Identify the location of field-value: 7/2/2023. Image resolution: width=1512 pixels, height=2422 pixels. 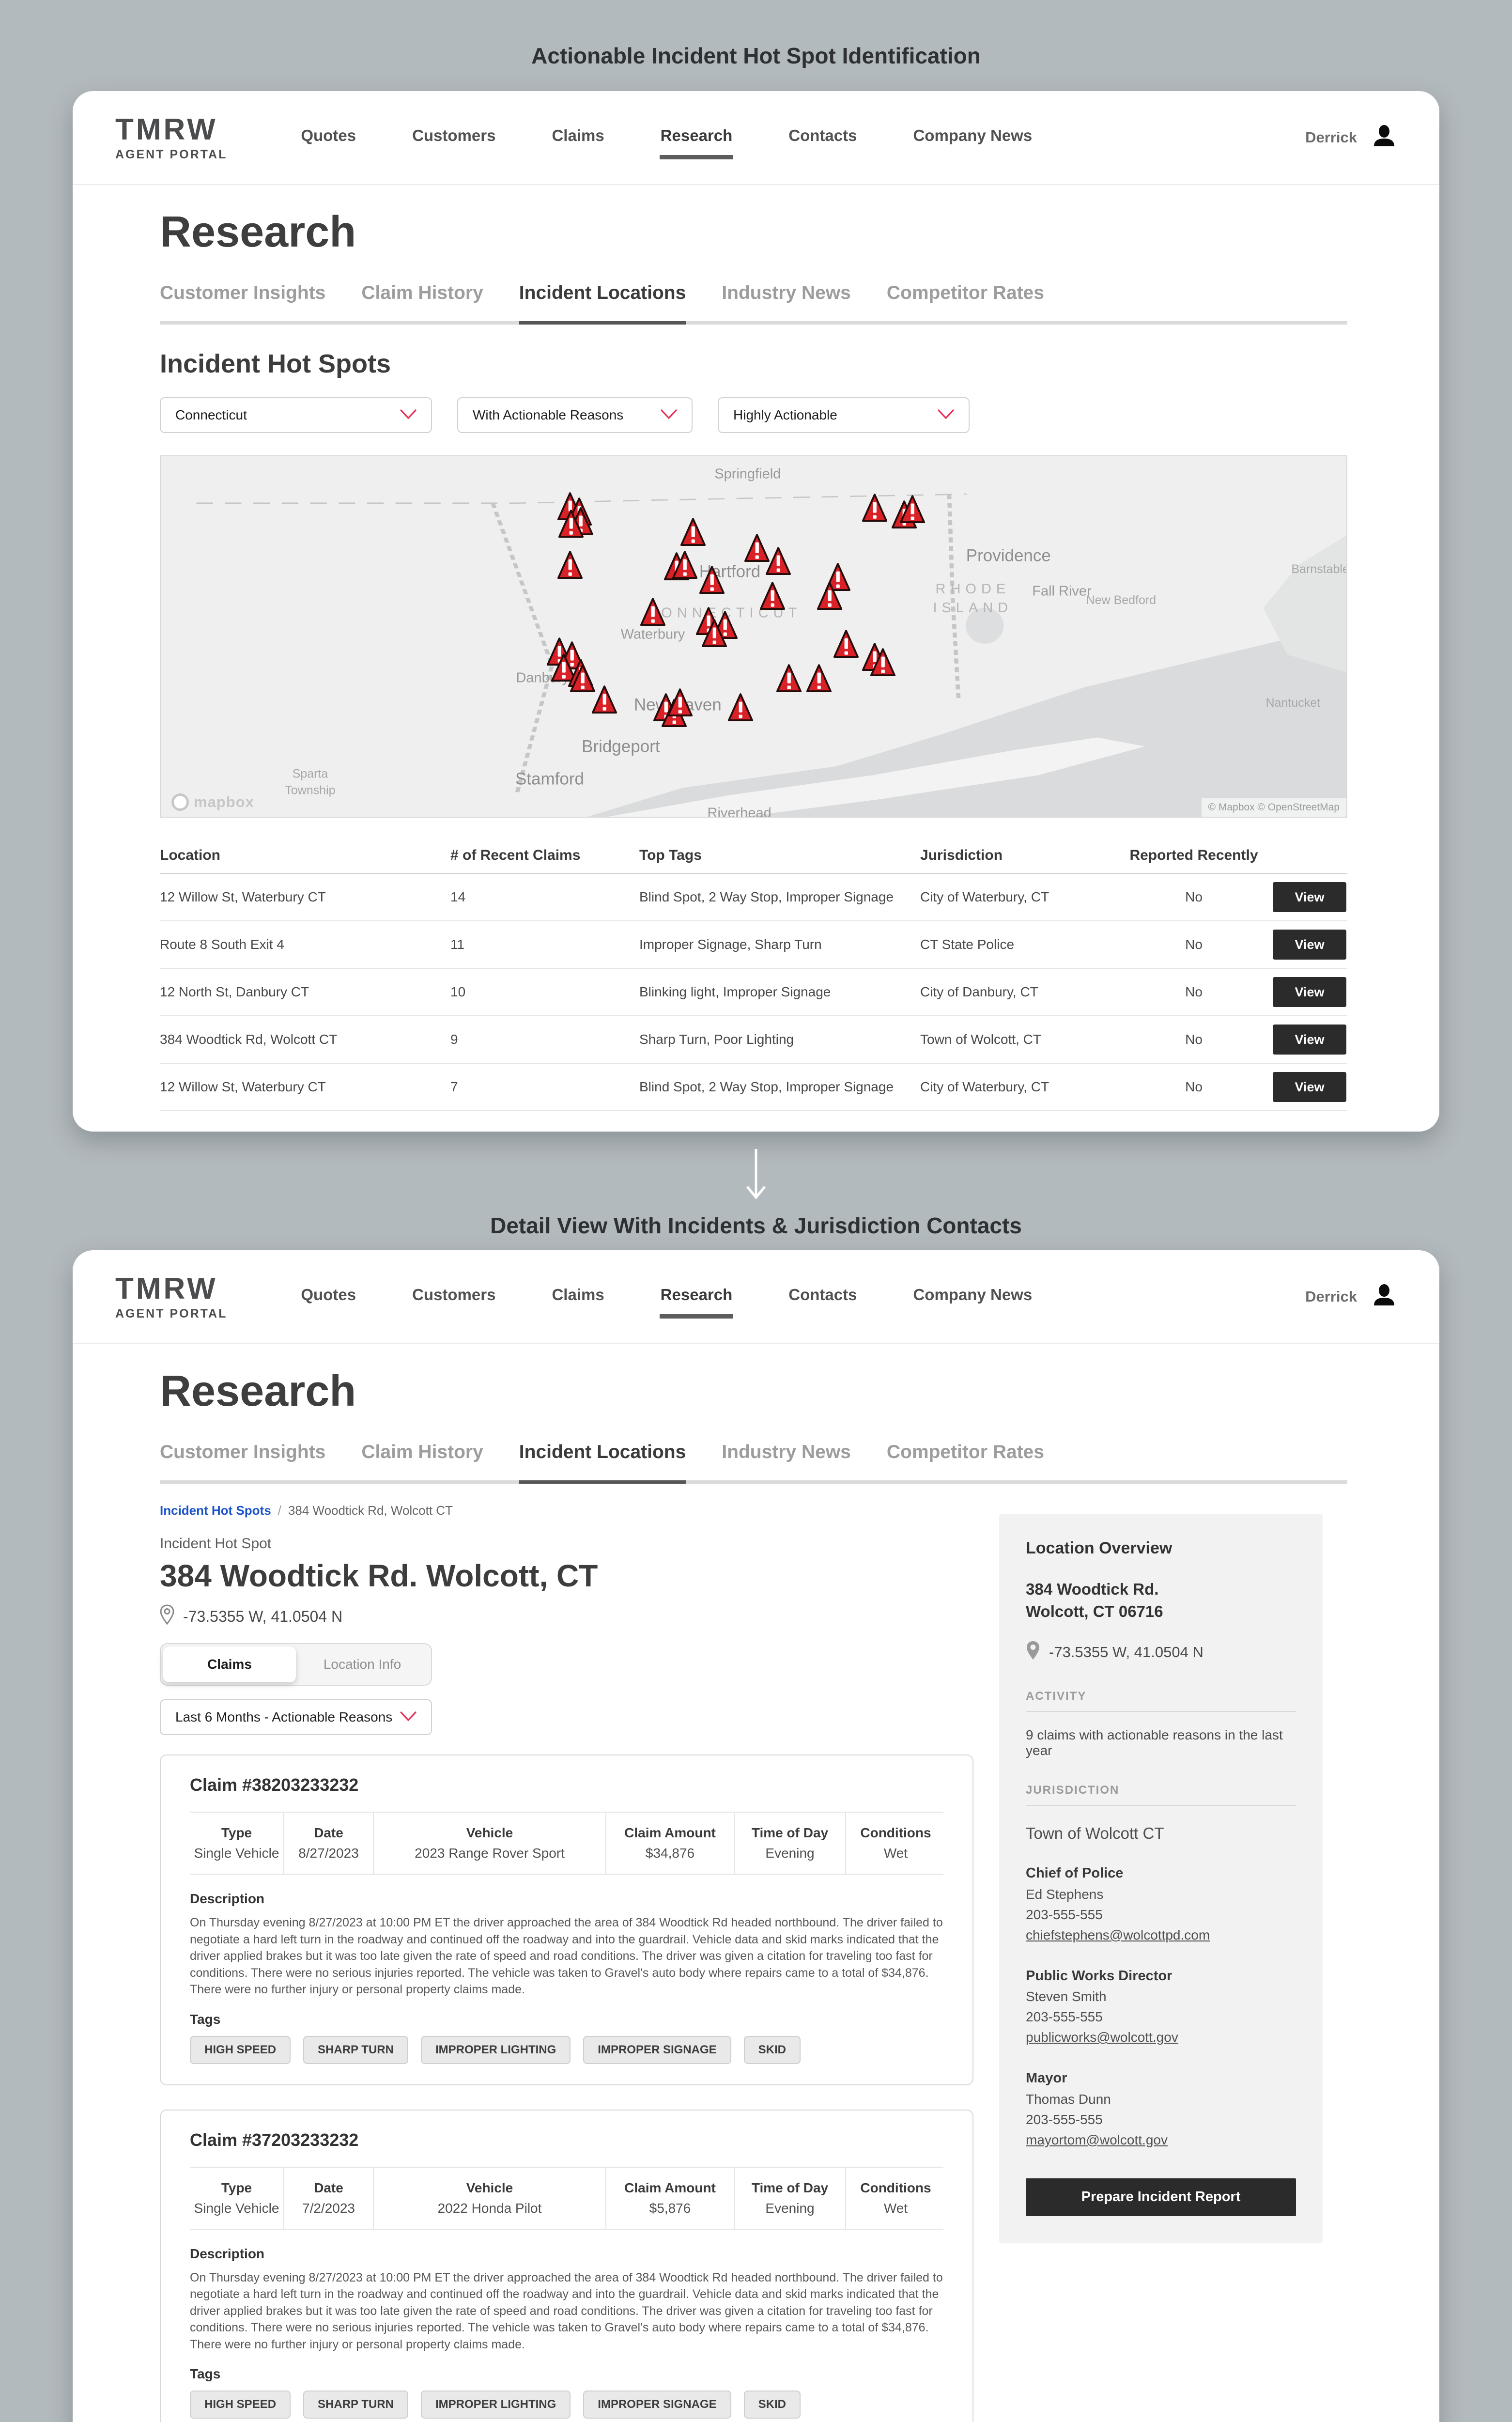
(329, 2208).